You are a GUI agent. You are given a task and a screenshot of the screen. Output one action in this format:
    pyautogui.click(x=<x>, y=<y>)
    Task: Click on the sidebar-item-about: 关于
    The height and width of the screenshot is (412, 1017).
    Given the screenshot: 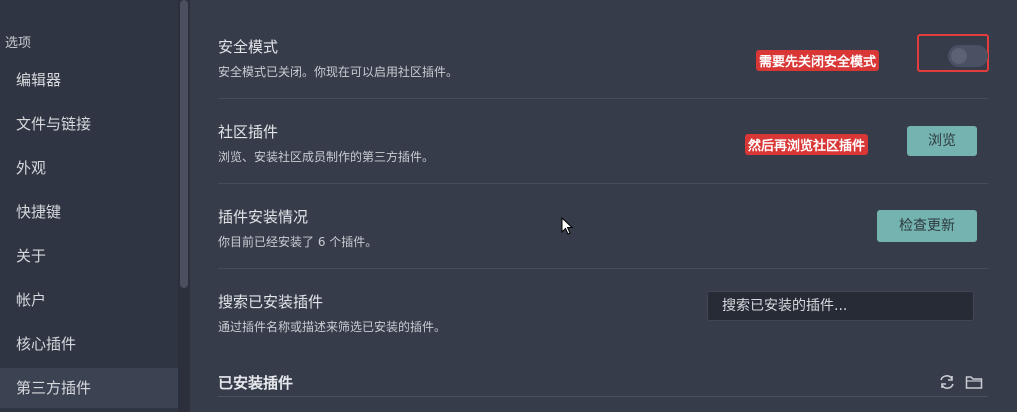 What is the action you would take?
    pyautogui.click(x=89, y=256)
    